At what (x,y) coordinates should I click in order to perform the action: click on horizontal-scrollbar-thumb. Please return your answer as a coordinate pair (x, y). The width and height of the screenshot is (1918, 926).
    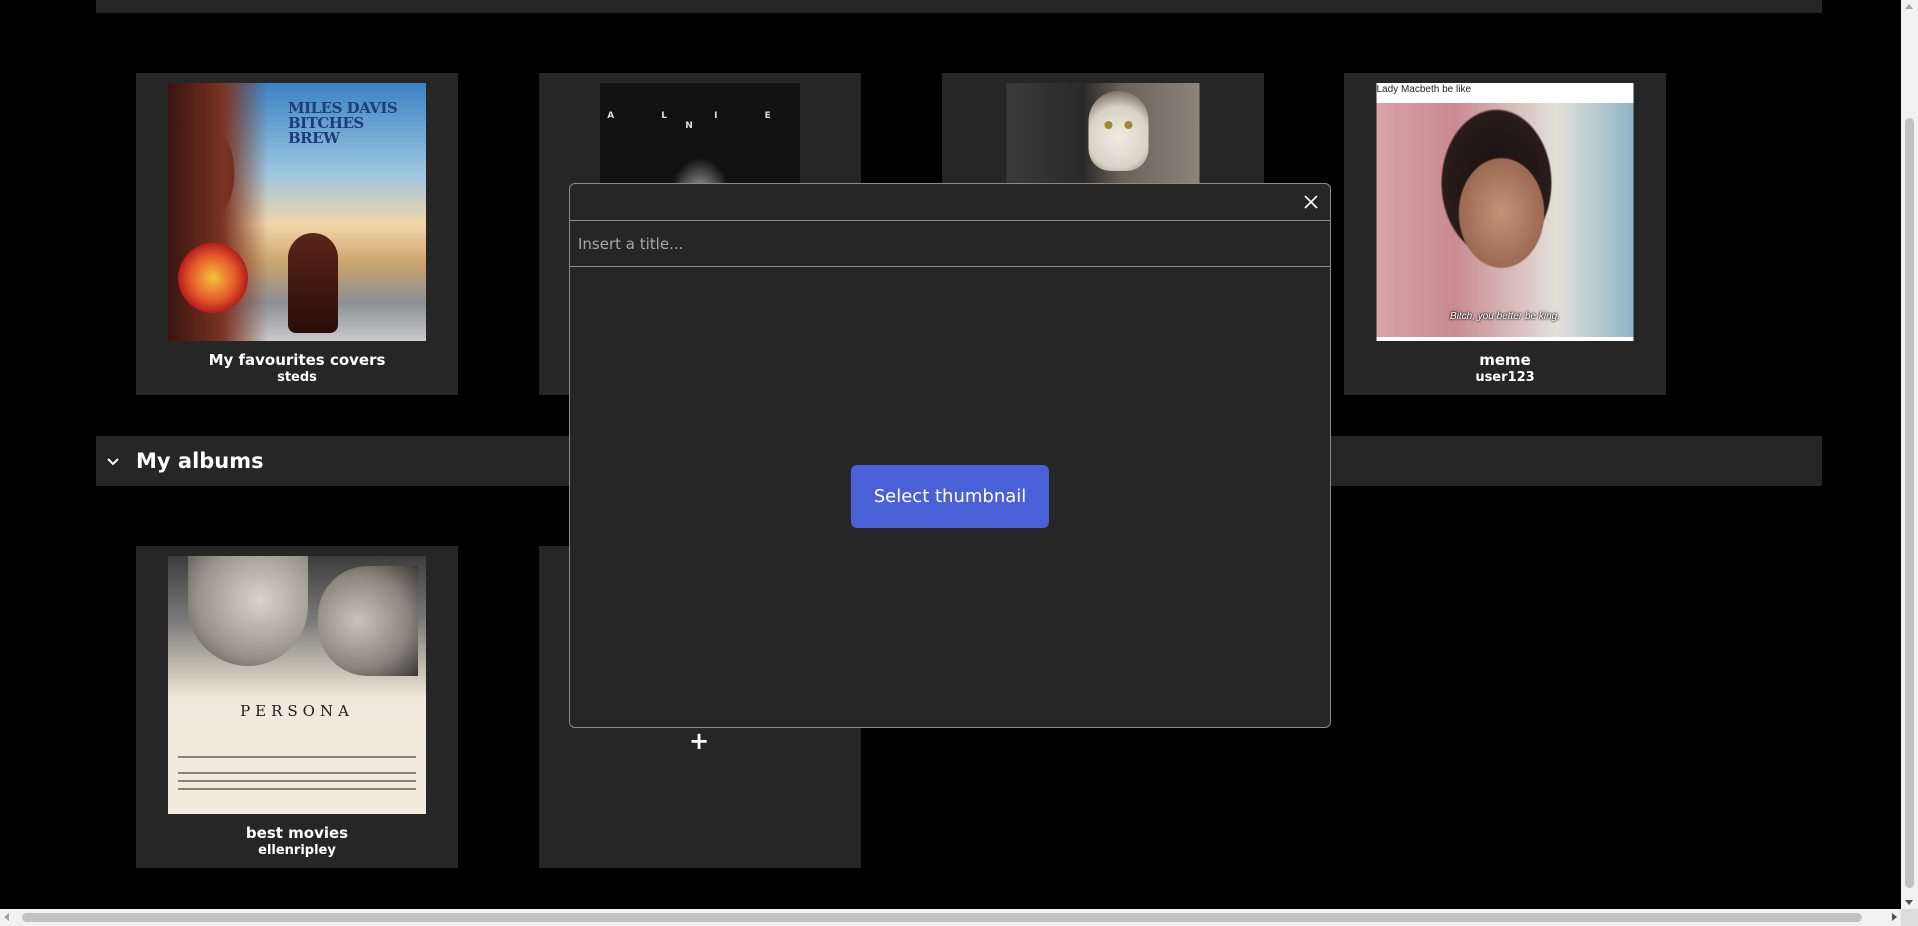
    Looking at the image, I should click on (942, 917).